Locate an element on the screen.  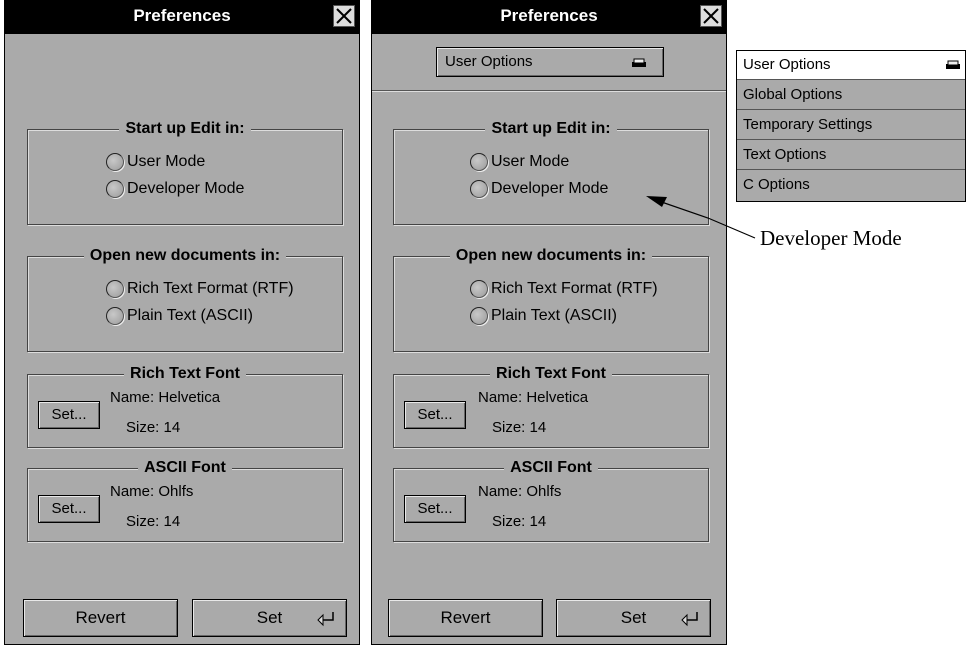
divider is located at coordinates (549, 91).